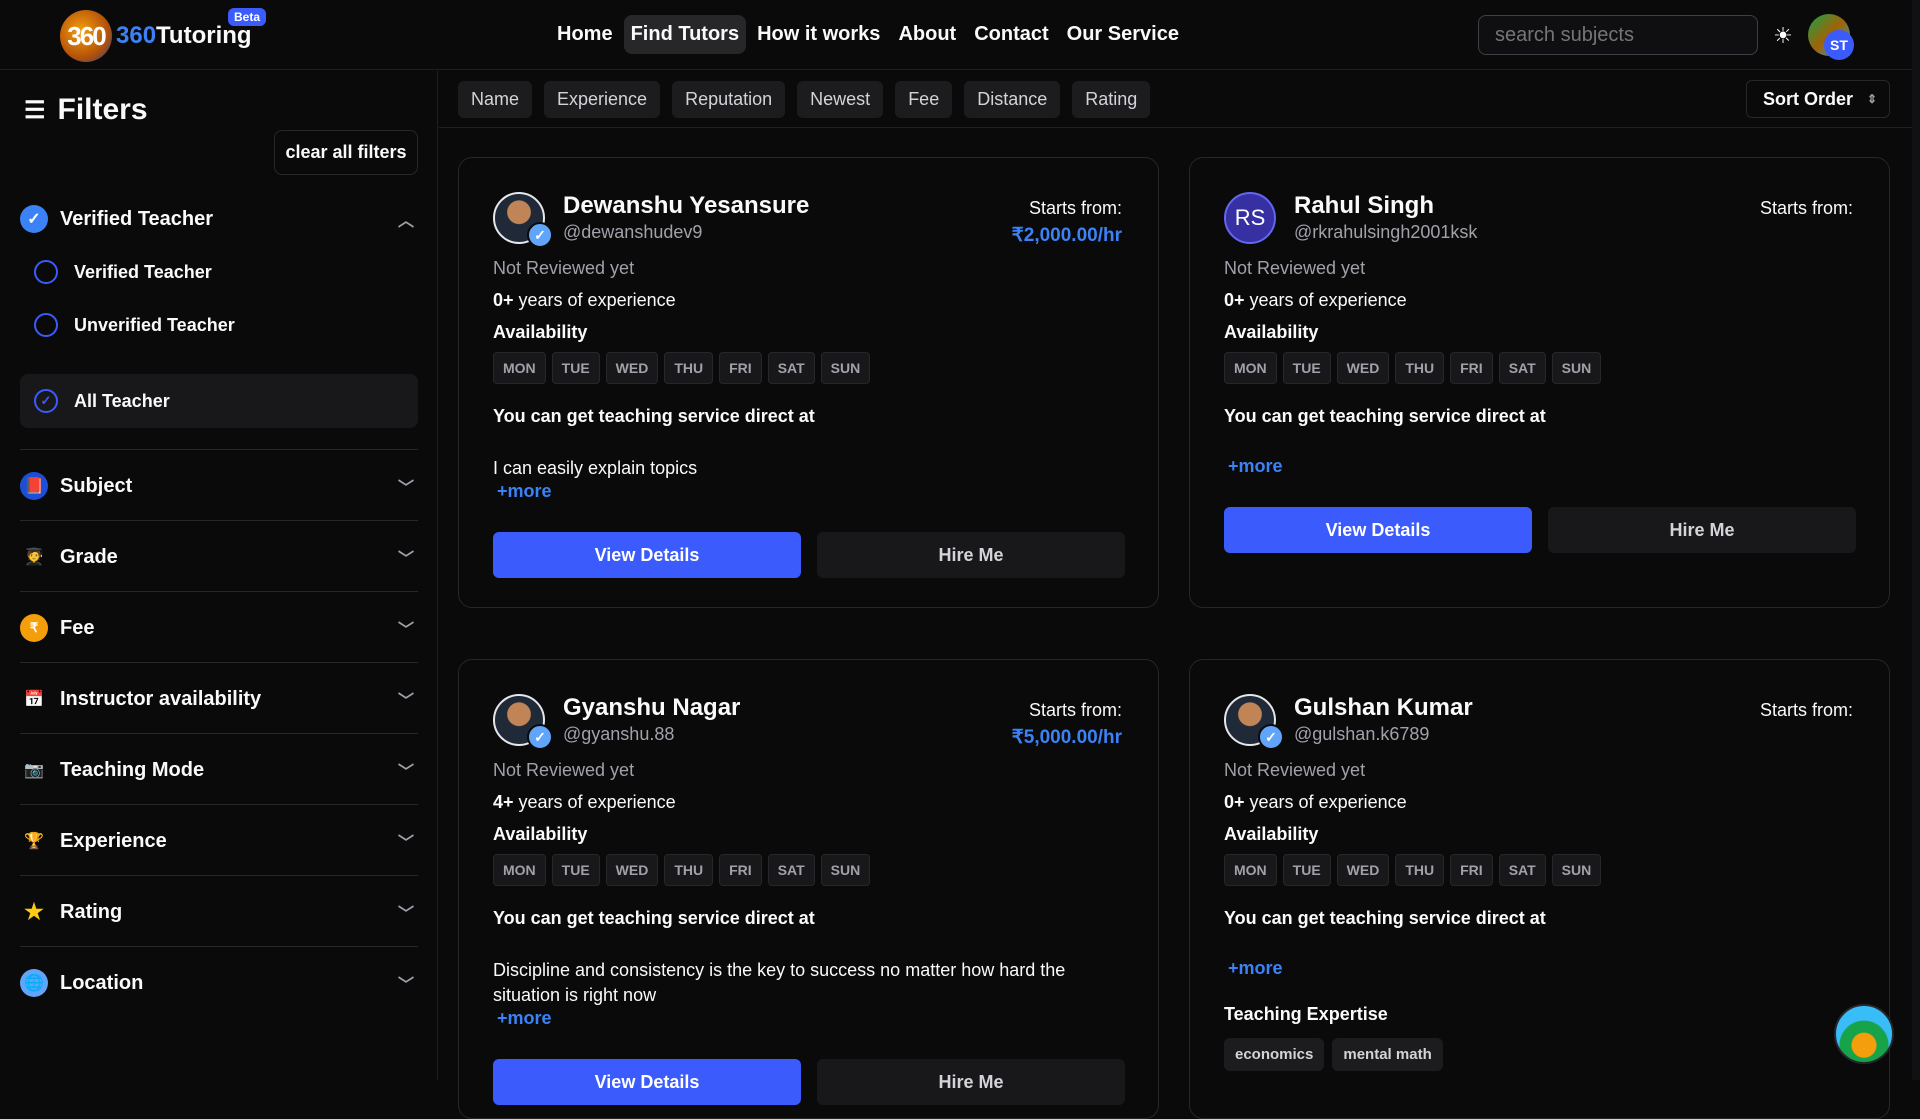 The width and height of the screenshot is (1920, 1119). Describe the element at coordinates (219, 628) in the screenshot. I see `section-fee: ₹ Fee ﹀` at that location.